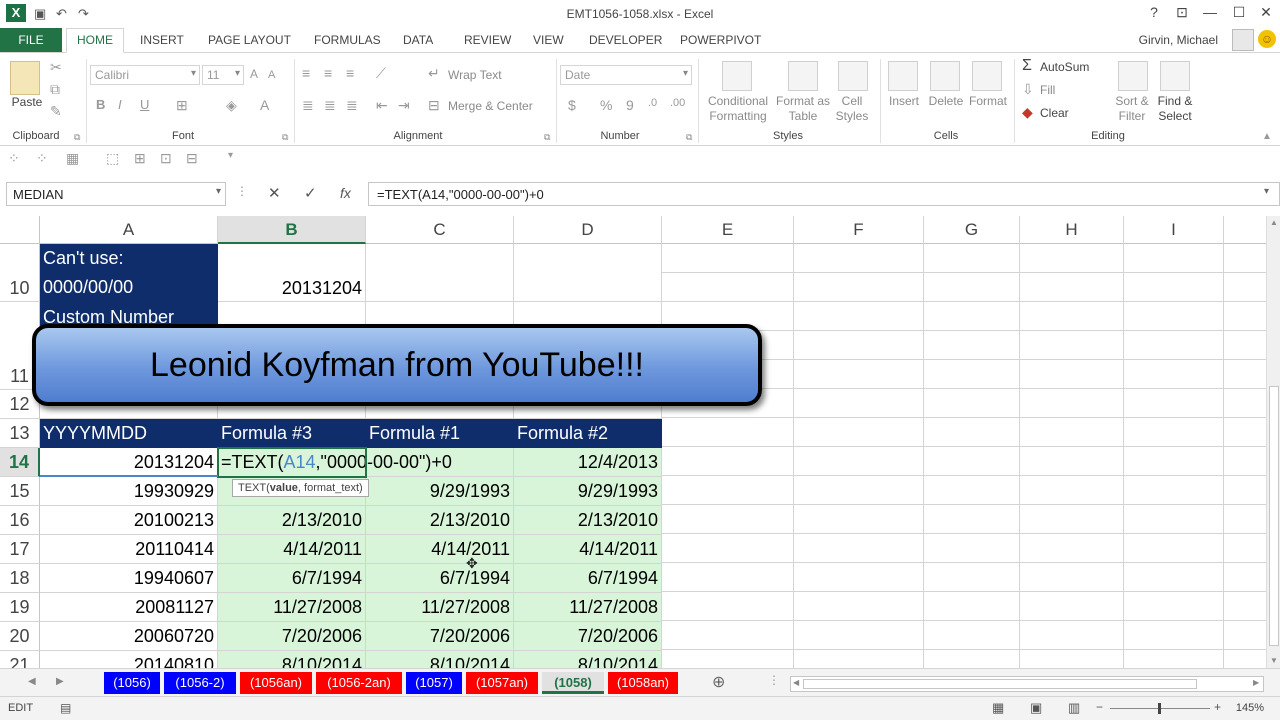 This screenshot has width=1280, height=720. I want to click on cell-styles-button: Cell Styles, so click(852, 109).